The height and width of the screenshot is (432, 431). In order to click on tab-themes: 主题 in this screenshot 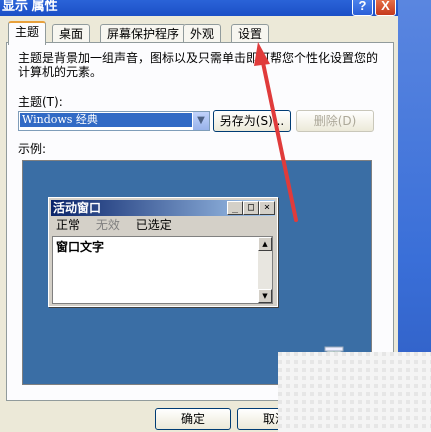, I will do `click(27, 33)`.